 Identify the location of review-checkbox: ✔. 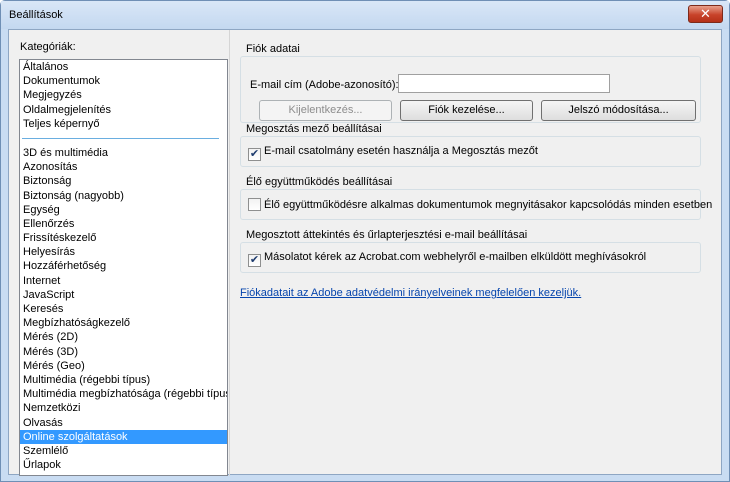
(254, 260).